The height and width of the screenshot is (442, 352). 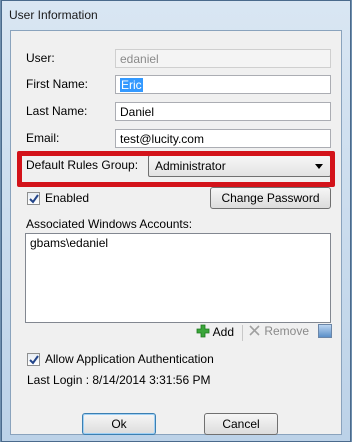 I want to click on ok-button: Ok, so click(x=119, y=424).